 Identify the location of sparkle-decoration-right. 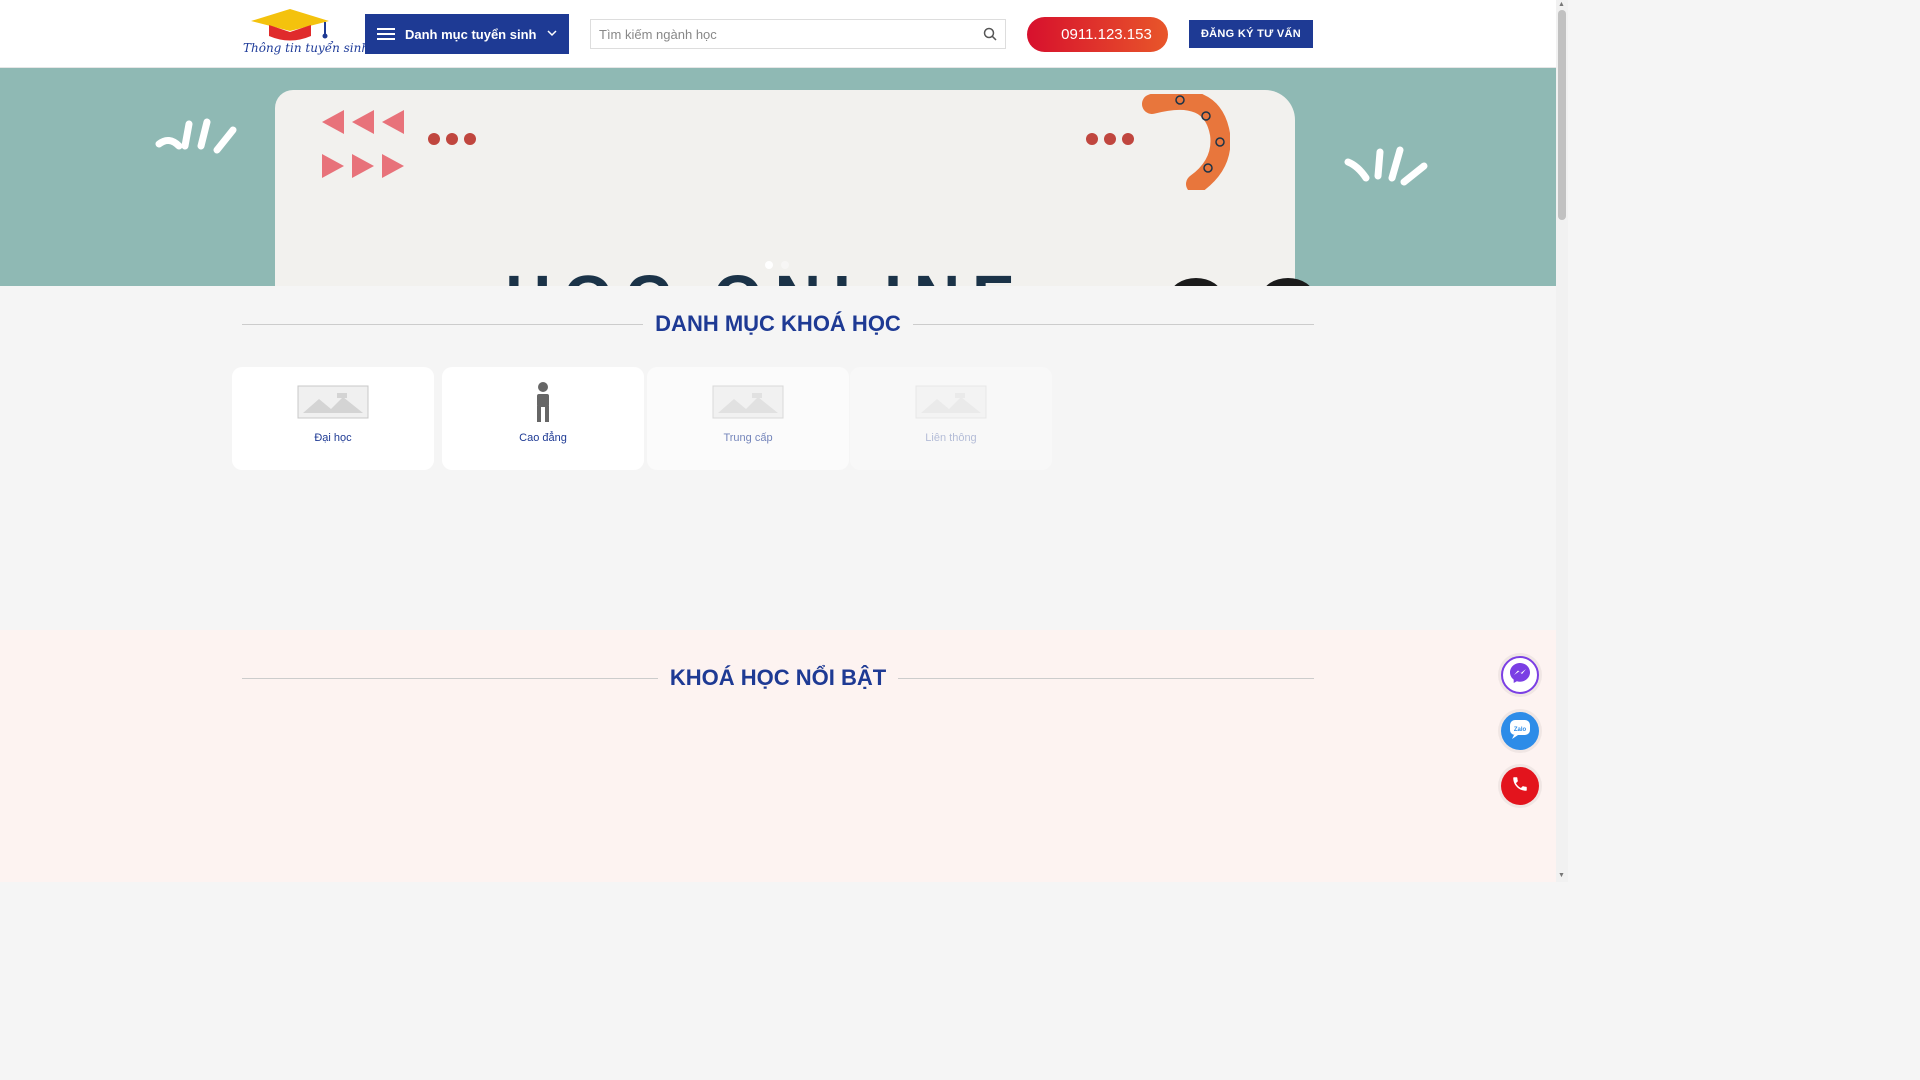
(1386, 166).